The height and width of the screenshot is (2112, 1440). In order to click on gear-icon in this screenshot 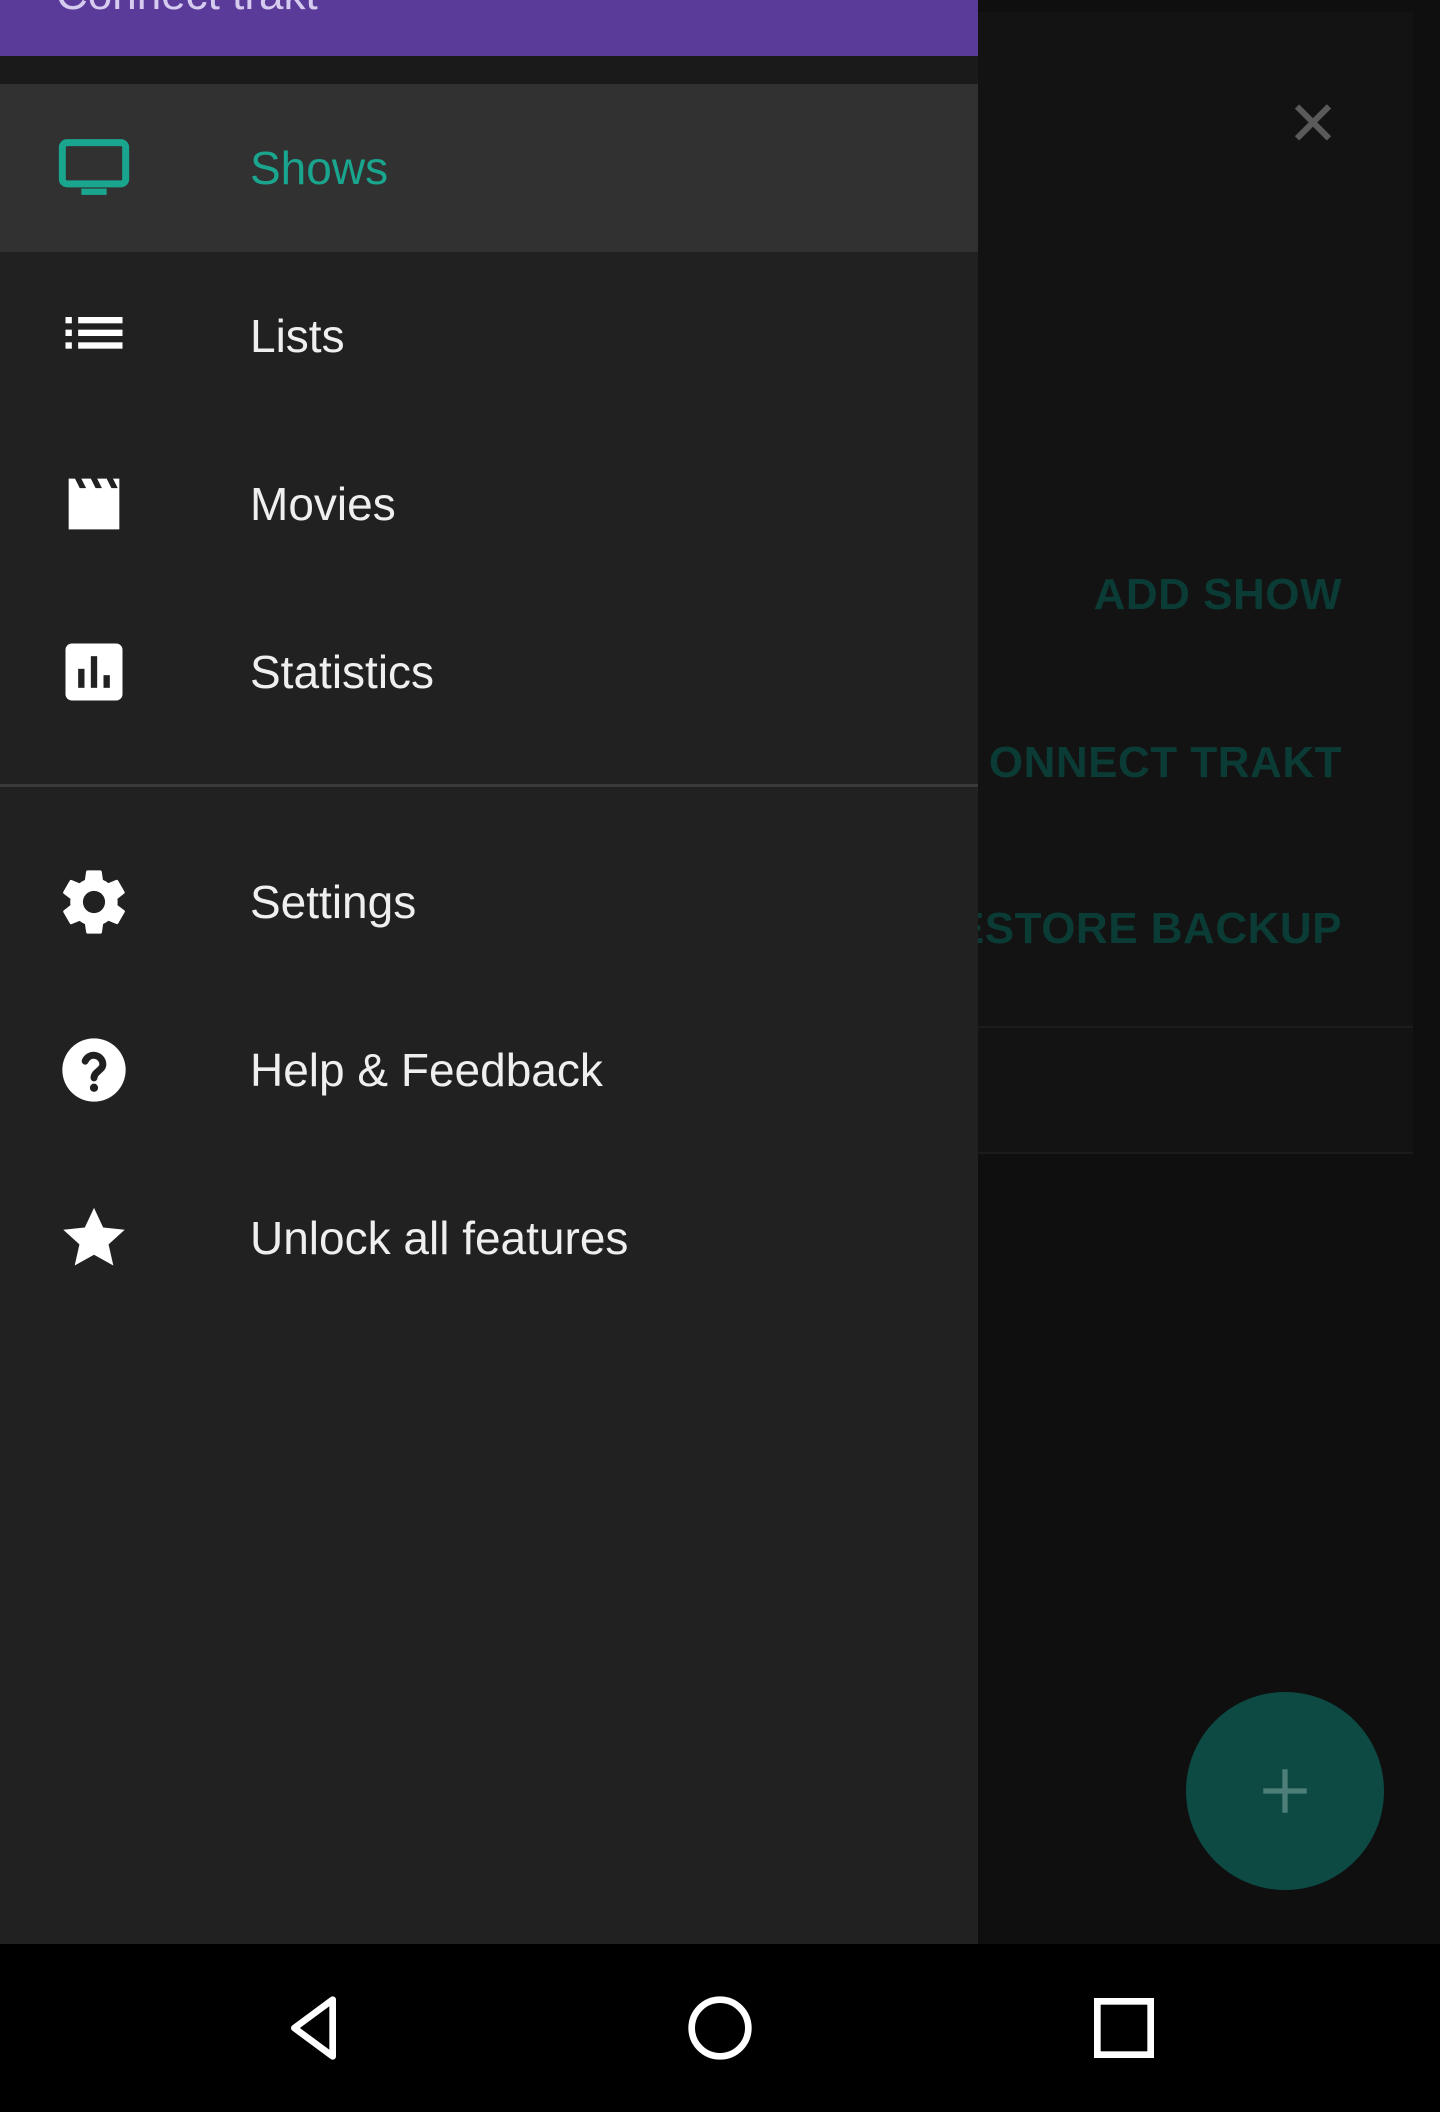, I will do `click(94, 902)`.